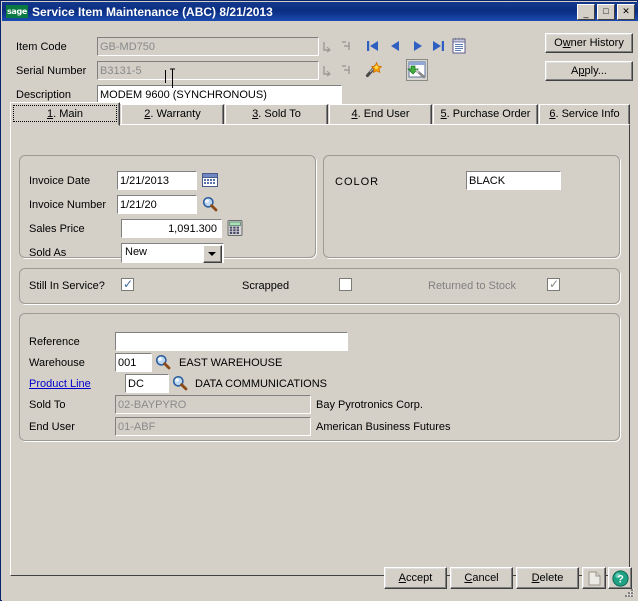 The width and height of the screenshot is (638, 601). I want to click on tab-end-user-label: . End User, so click(383, 114).